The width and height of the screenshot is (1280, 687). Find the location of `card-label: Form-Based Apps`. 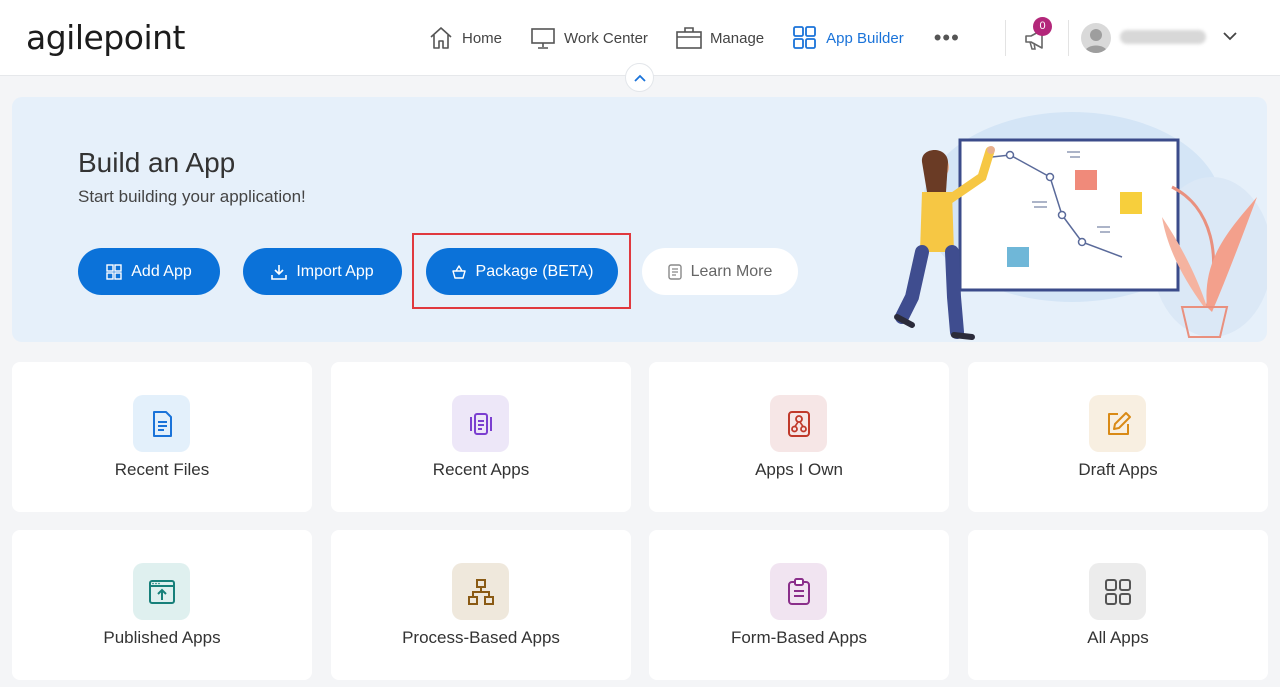

card-label: Form-Based Apps is located at coordinates (799, 637).